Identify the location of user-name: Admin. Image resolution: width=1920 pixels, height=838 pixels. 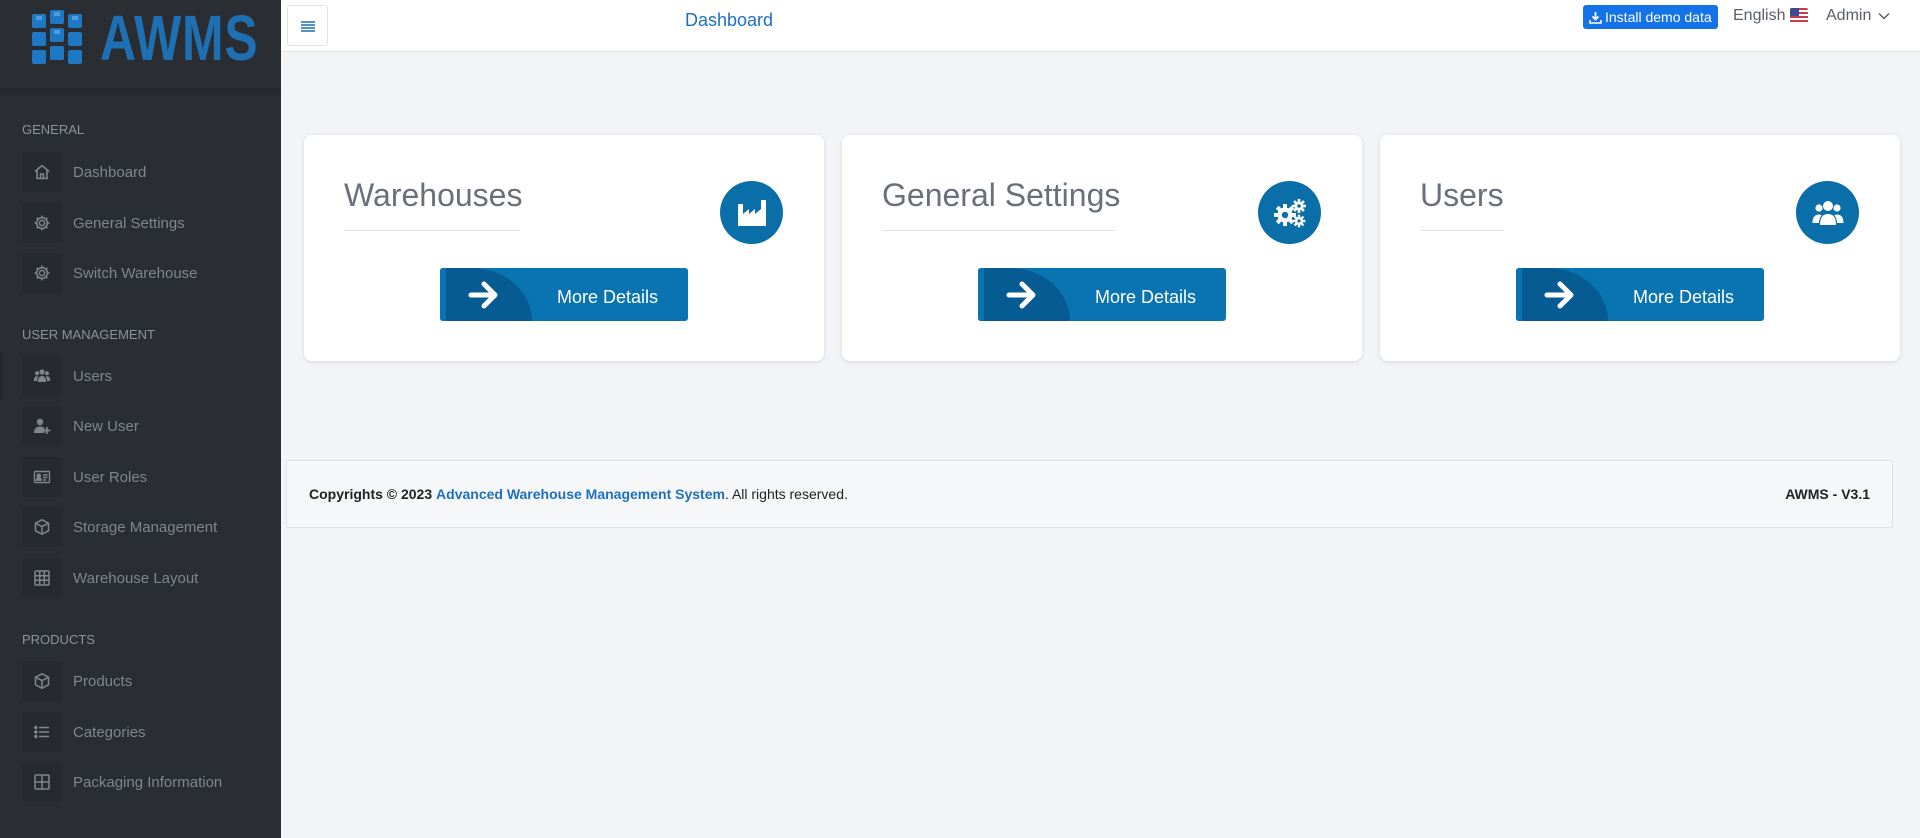
(1849, 15).